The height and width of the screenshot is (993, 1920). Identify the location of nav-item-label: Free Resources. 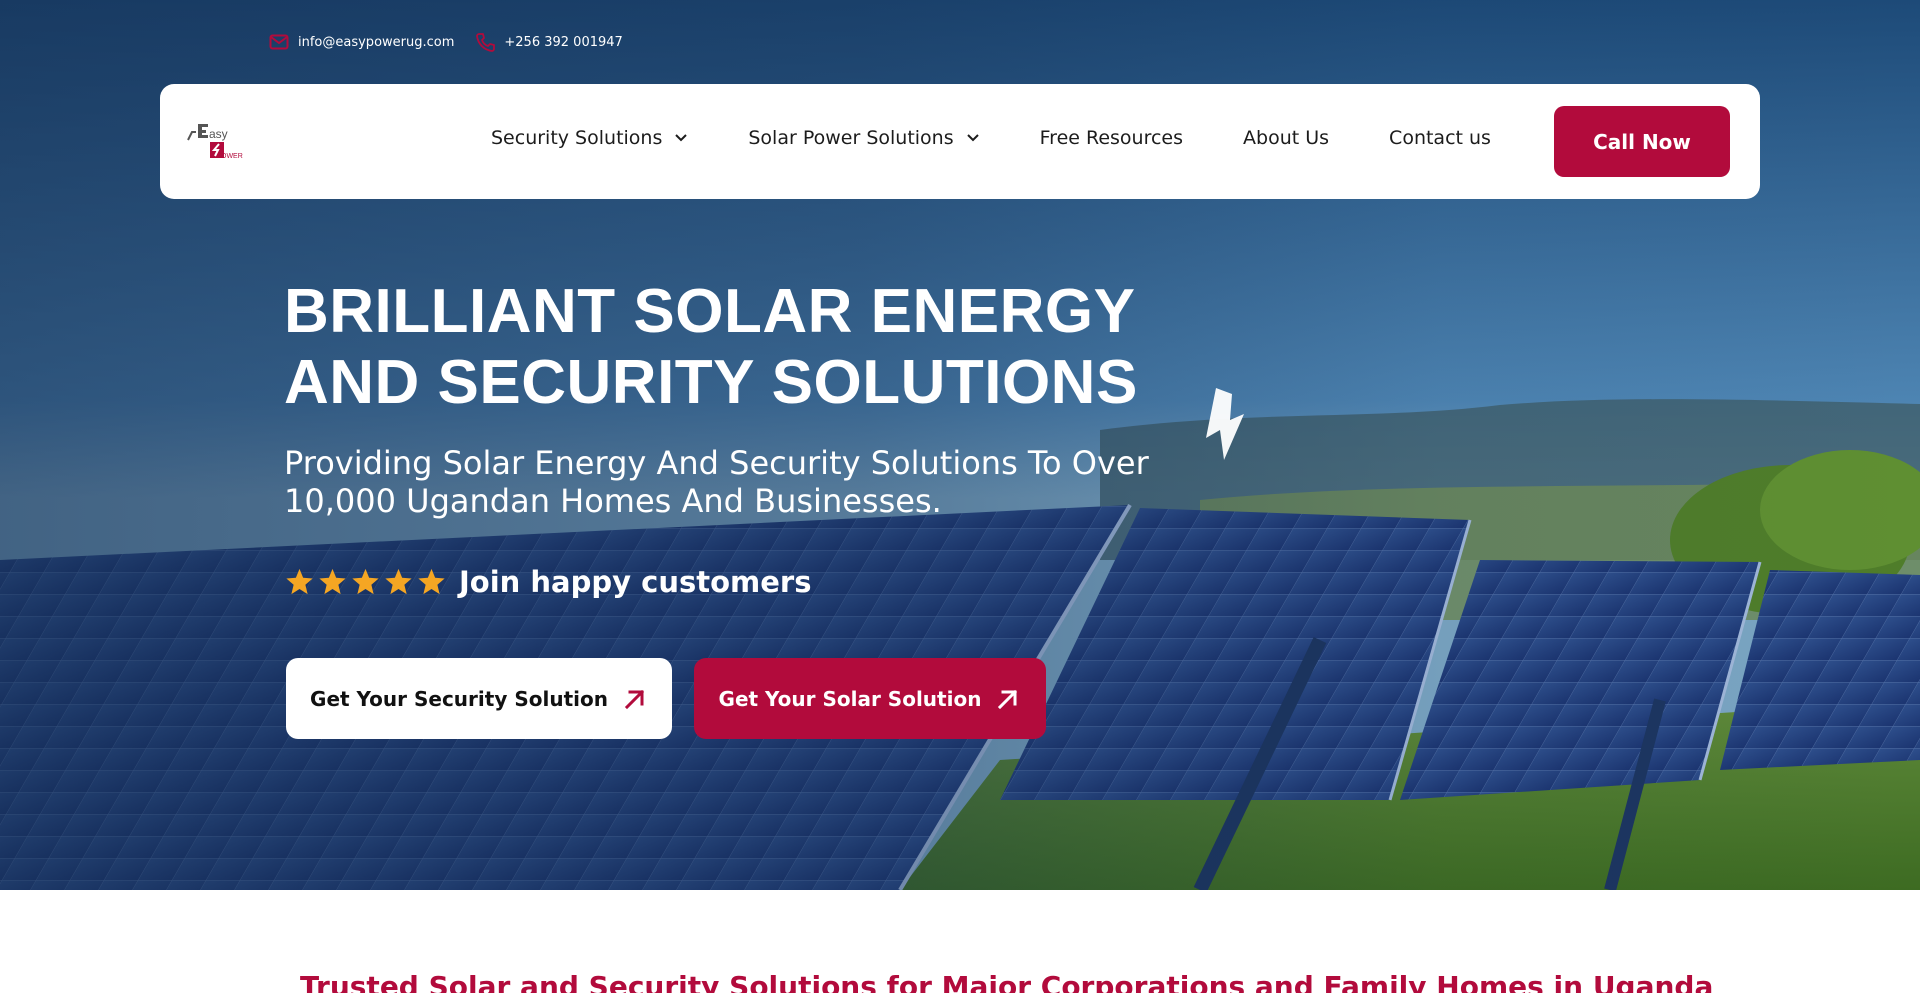
(1111, 138).